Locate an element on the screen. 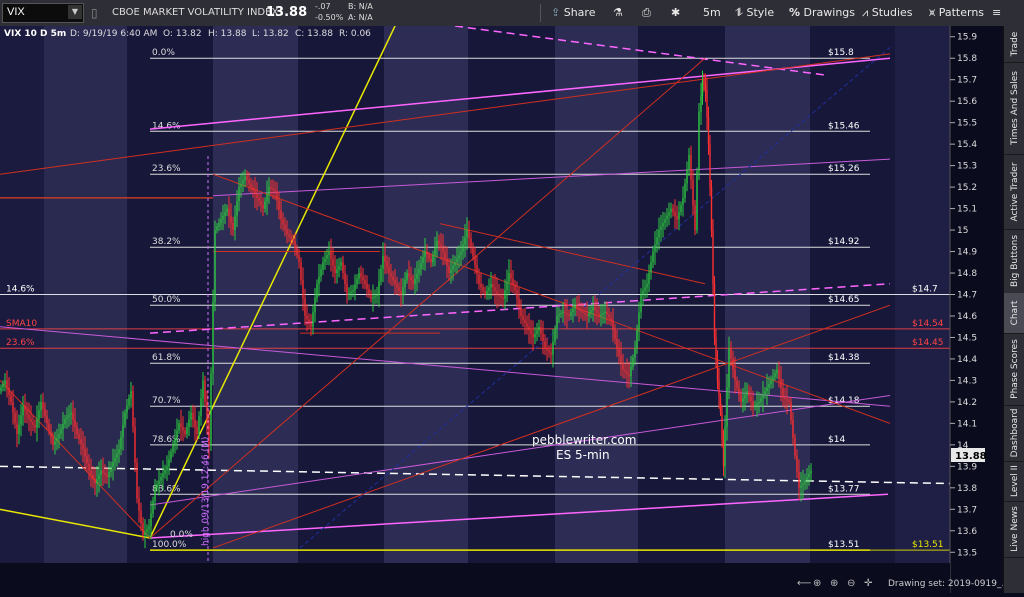 The height and width of the screenshot is (597, 1024). studies-button: ⩘ Studies is located at coordinates (887, 13).